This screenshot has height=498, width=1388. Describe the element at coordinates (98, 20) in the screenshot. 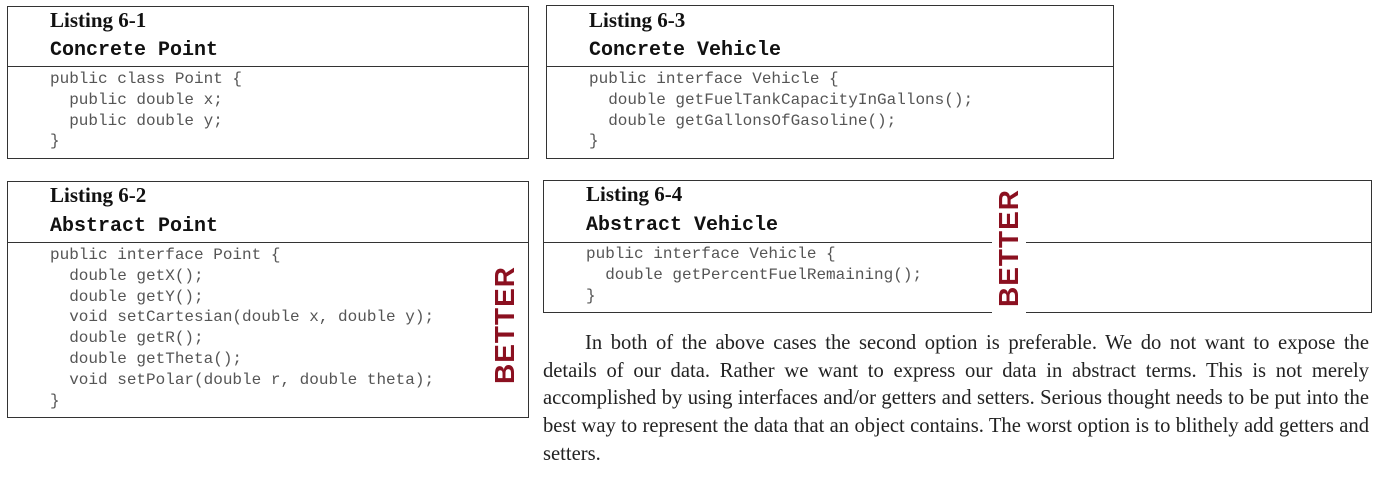

I see `listing-title: Listing 6-1` at that location.